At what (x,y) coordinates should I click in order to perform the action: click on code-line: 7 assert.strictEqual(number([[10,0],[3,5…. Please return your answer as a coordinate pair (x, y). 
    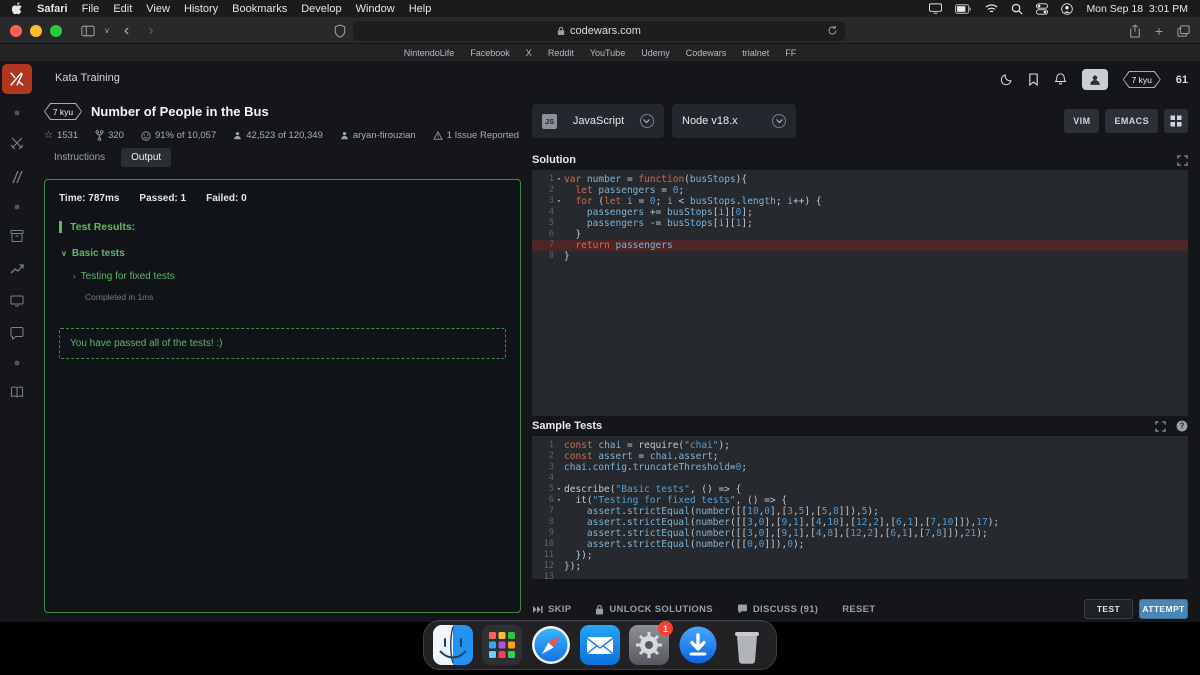
    Looking at the image, I should click on (860, 511).